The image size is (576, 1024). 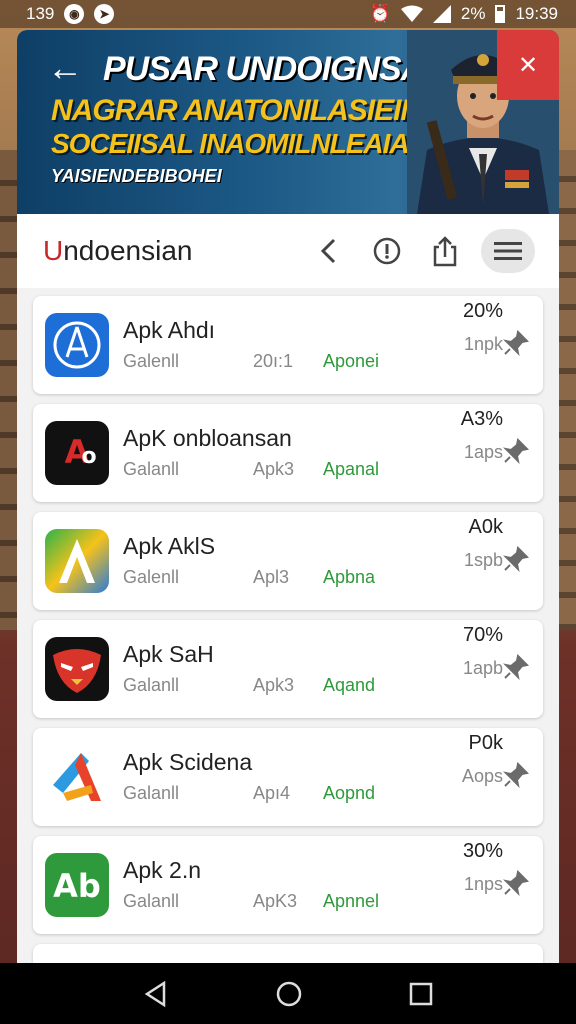 I want to click on app-status: Apbna, so click(x=349, y=577).